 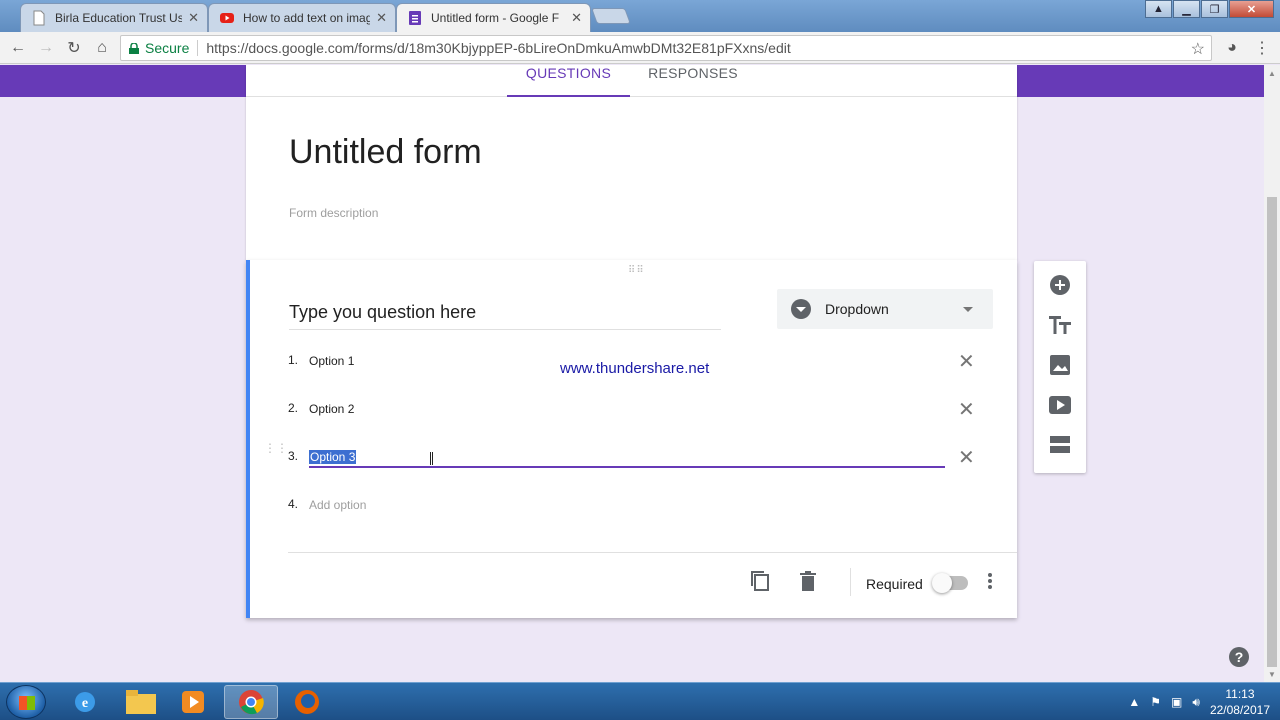 I want to click on secure-indicator: Secure, so click(x=159, y=48).